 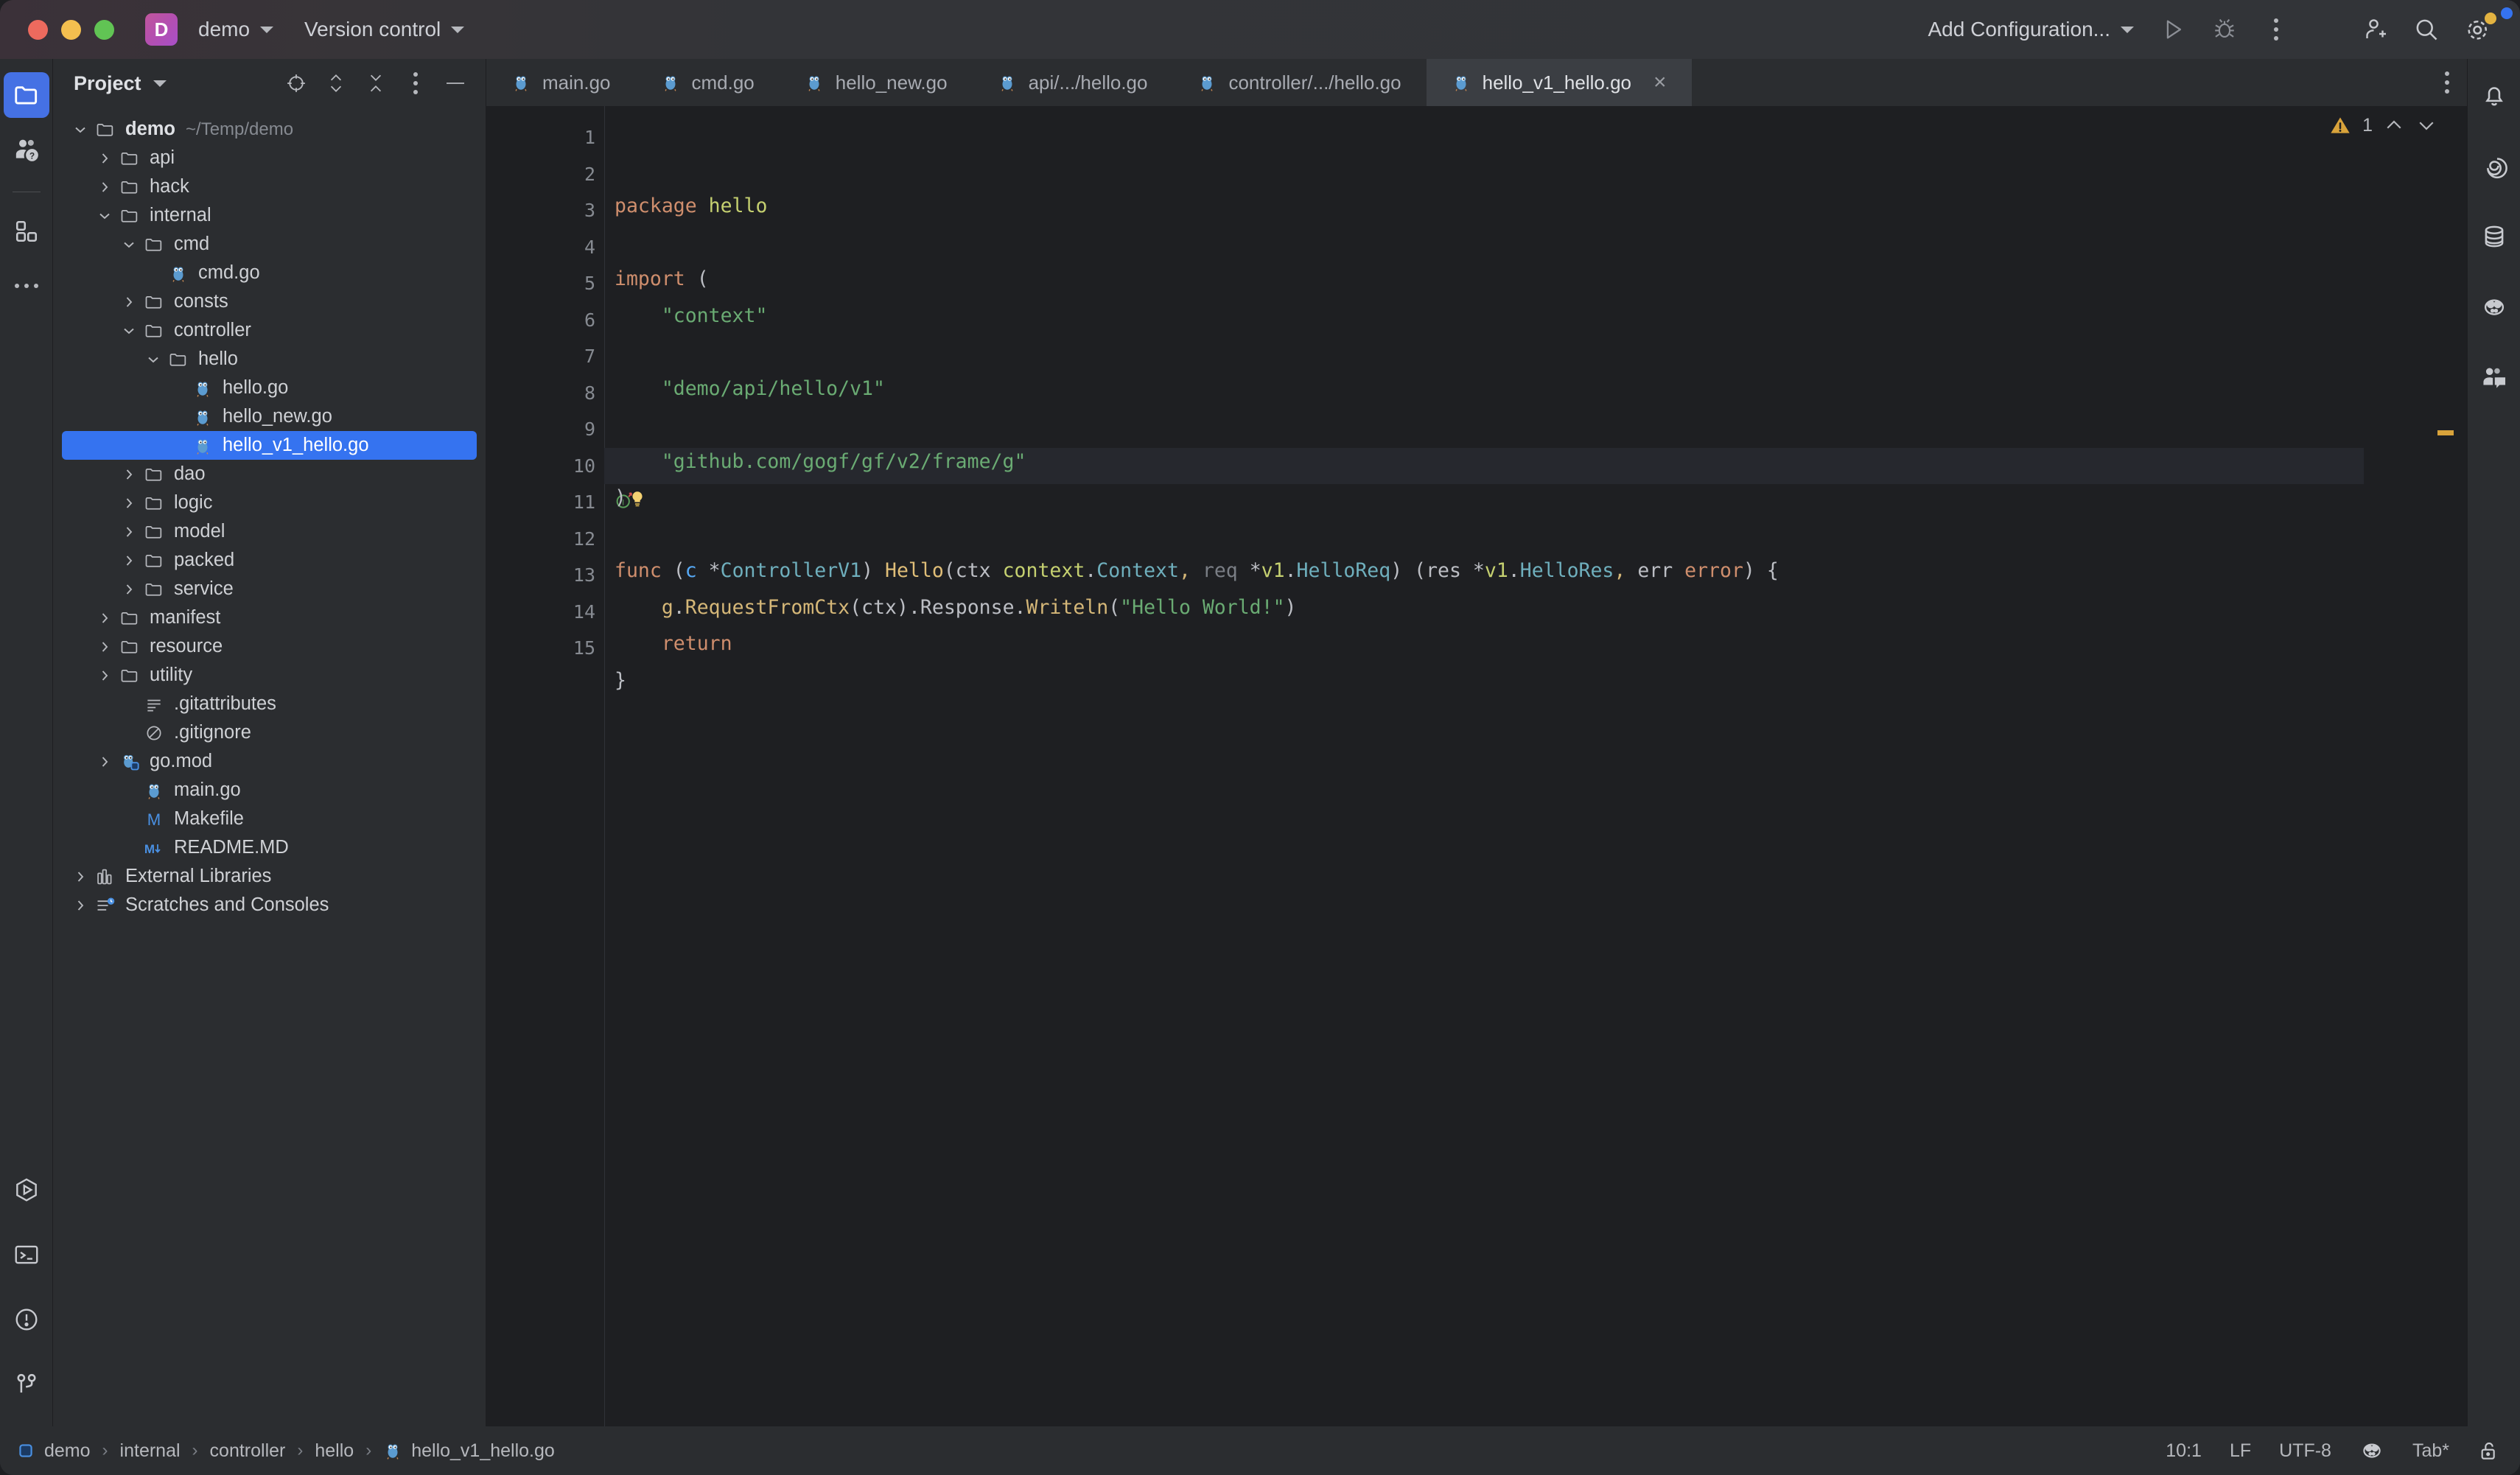 I want to click on line-number: 13, so click(x=545, y=575).